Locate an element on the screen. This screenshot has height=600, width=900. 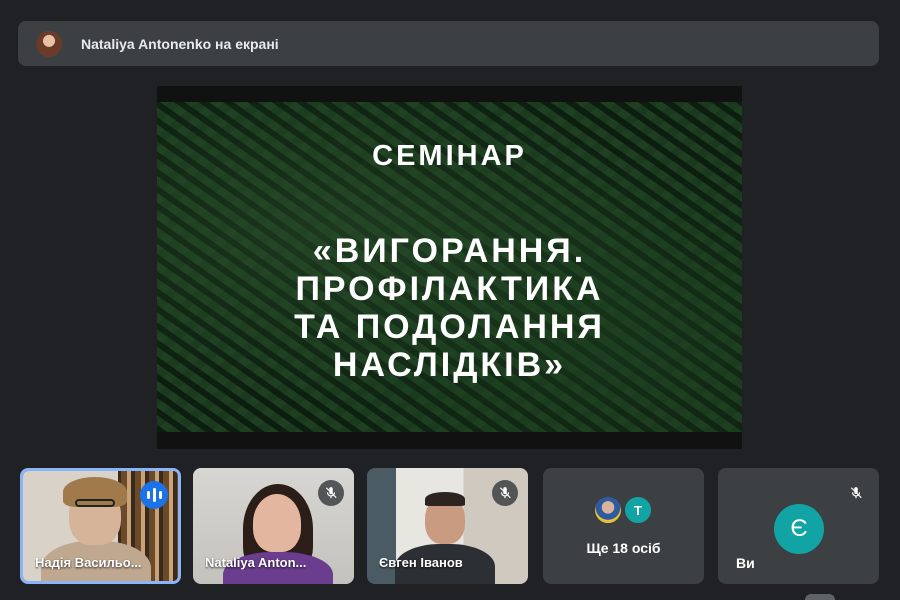
self-avatar: Є is located at coordinates (799, 529).